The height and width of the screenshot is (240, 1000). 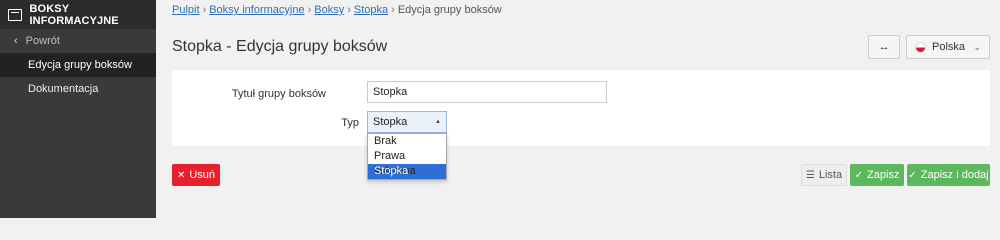 What do you see at coordinates (16, 41) in the screenshot?
I see `chevron-left-icon: ‹` at bounding box center [16, 41].